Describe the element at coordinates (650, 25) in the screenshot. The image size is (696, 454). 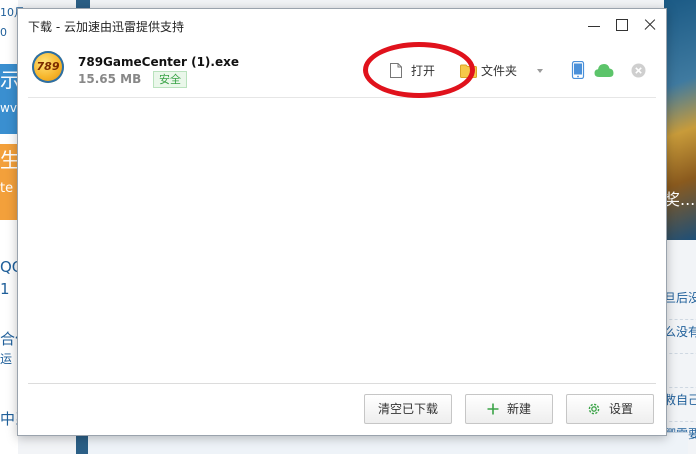
I see `close-button` at that location.